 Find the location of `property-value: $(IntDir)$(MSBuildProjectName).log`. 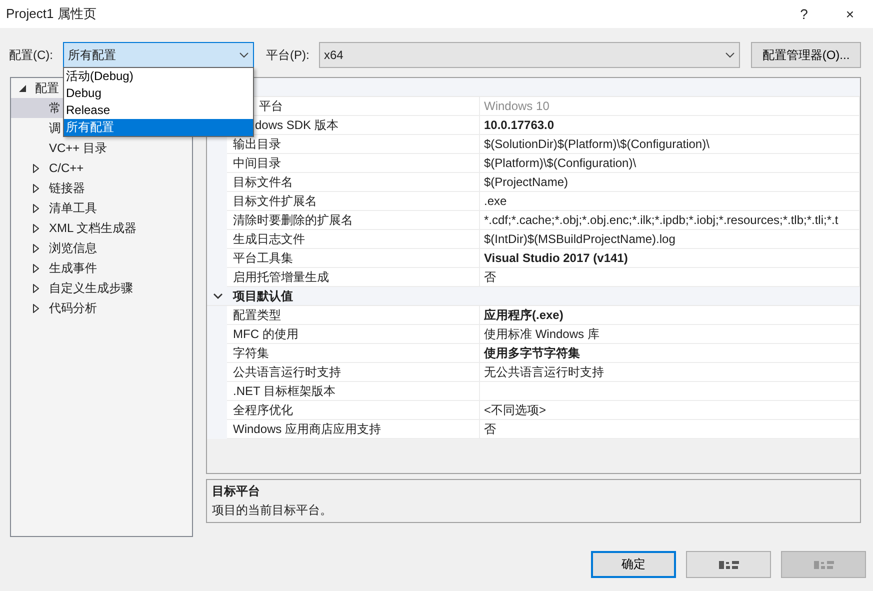

property-value: $(IntDir)$(MSBuildProjectName).log is located at coordinates (670, 239).